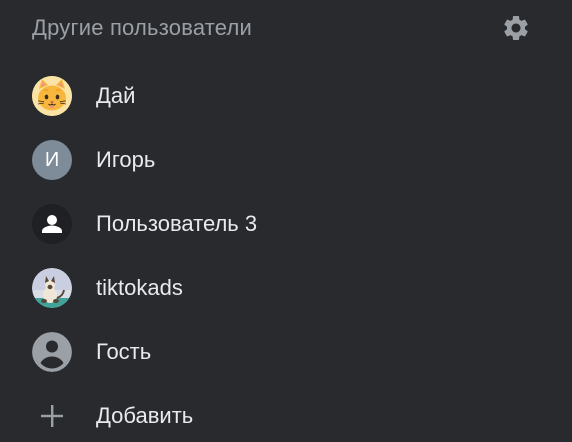  What do you see at coordinates (286, 224) in the screenshot?
I see `profile-item-user-3: Пользователь 3` at bounding box center [286, 224].